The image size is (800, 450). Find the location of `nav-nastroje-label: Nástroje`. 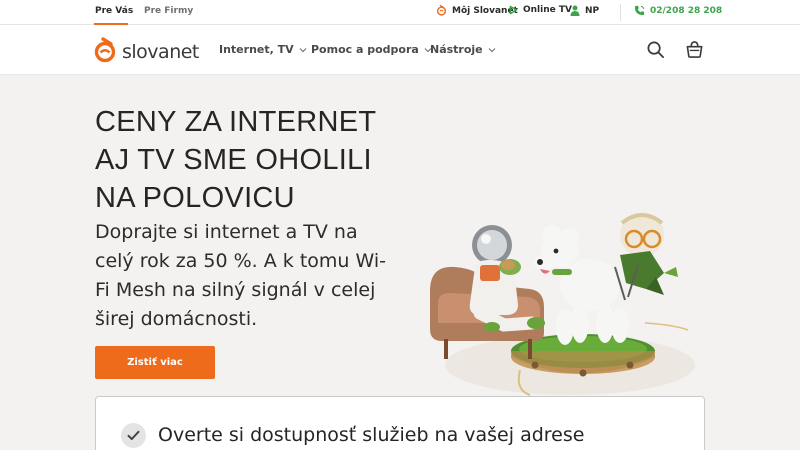

nav-nastroje-label: Nástroje is located at coordinates (456, 49).